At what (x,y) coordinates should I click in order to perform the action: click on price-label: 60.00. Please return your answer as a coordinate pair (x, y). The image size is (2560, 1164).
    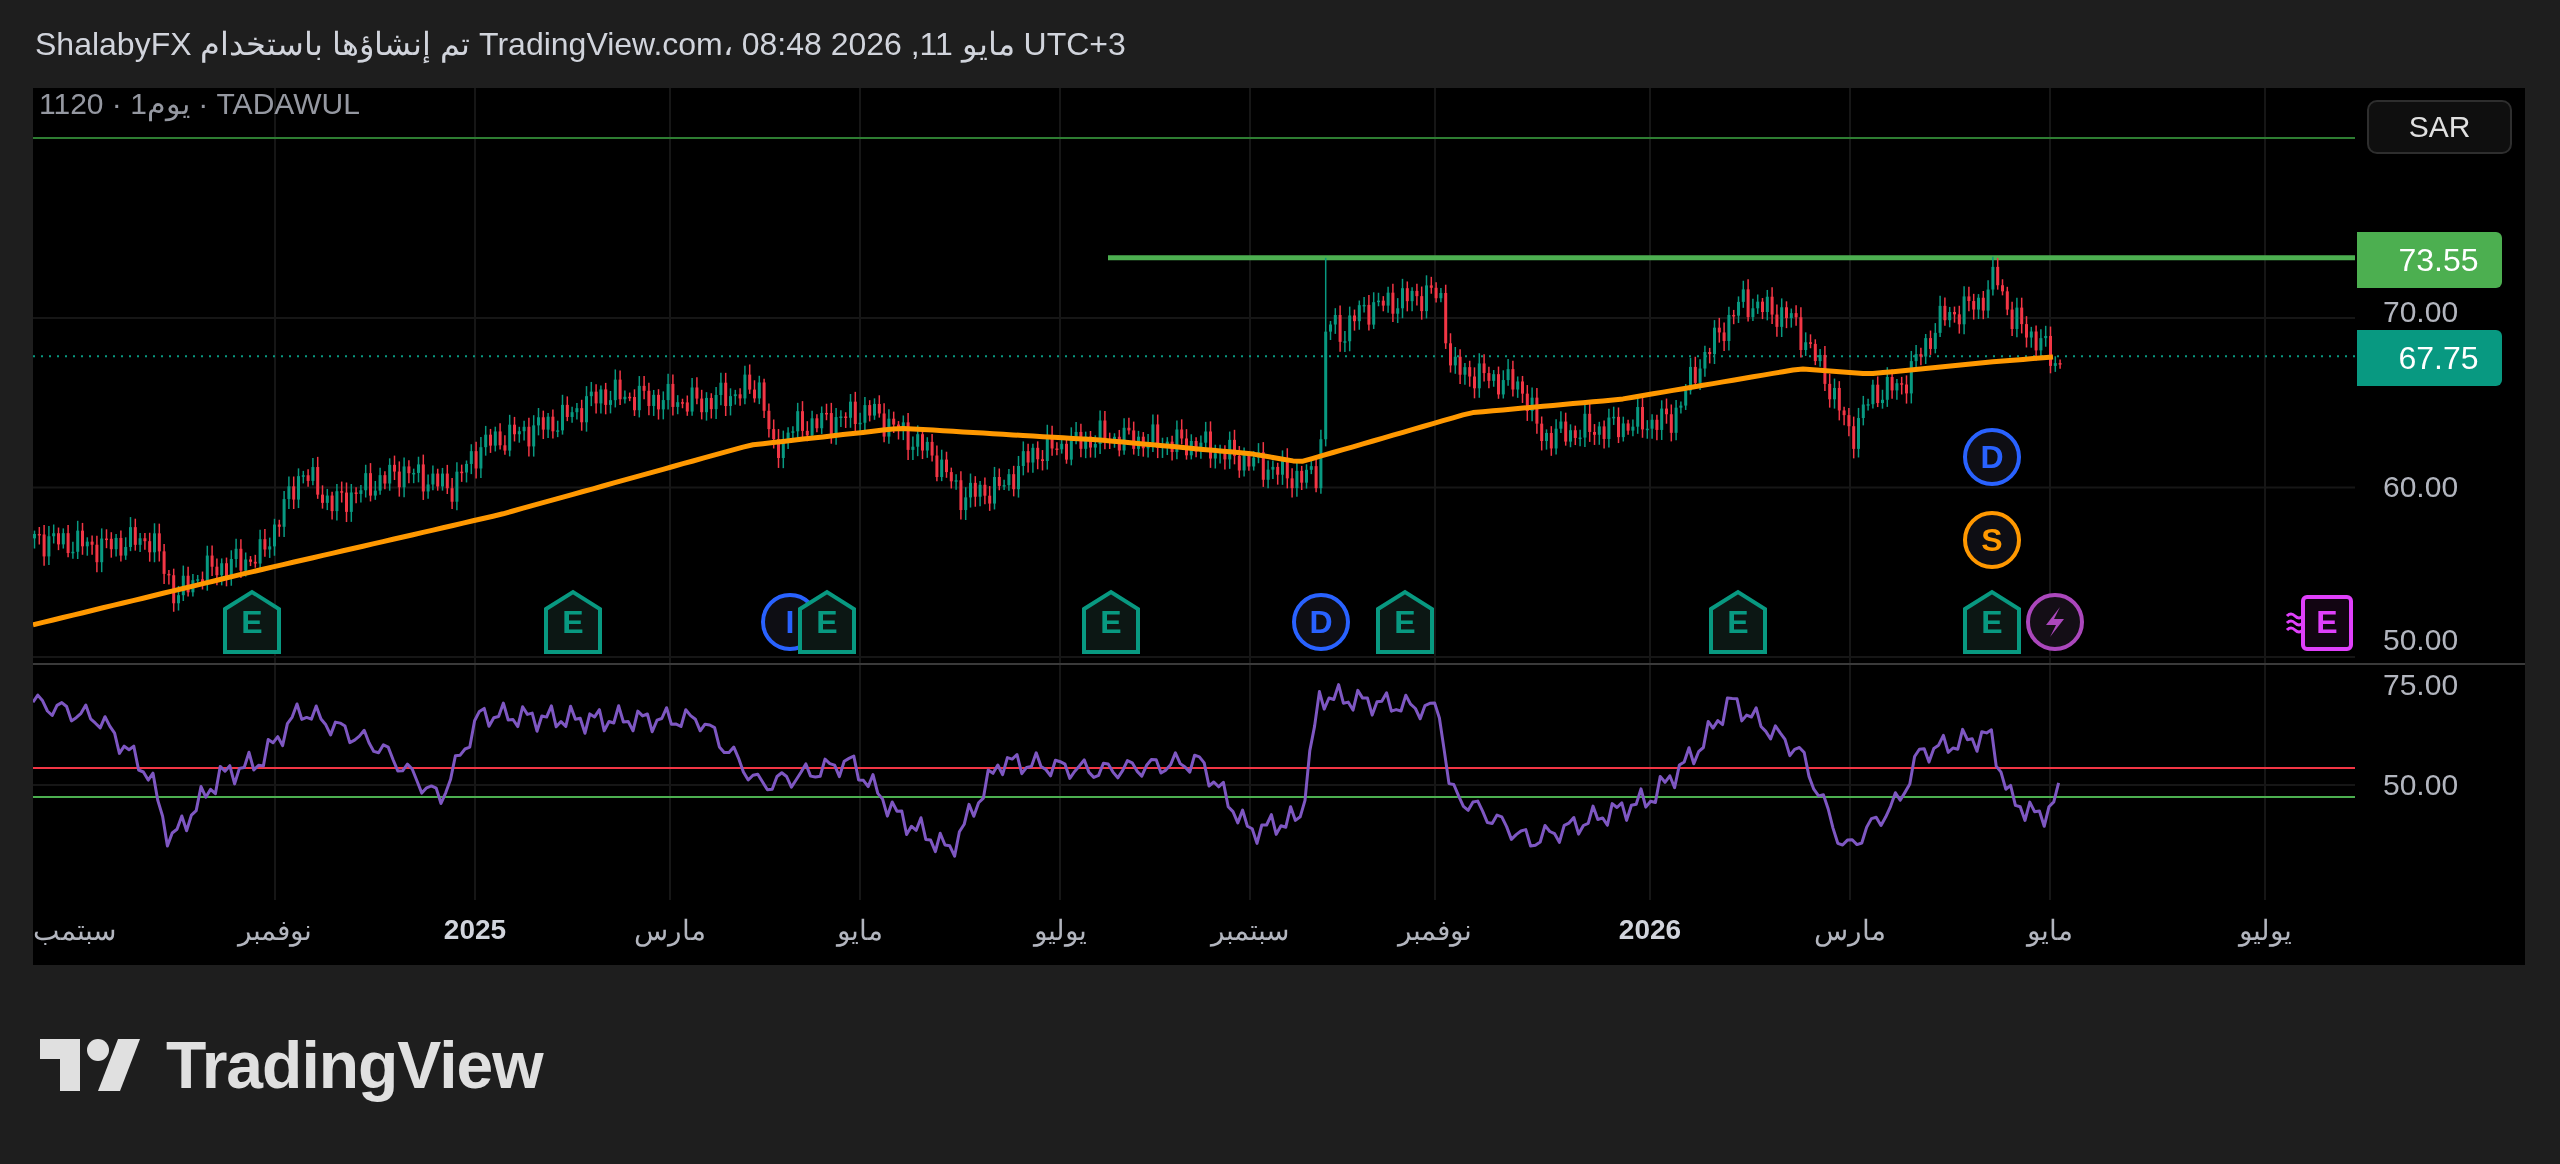
    Looking at the image, I should click on (2421, 487).